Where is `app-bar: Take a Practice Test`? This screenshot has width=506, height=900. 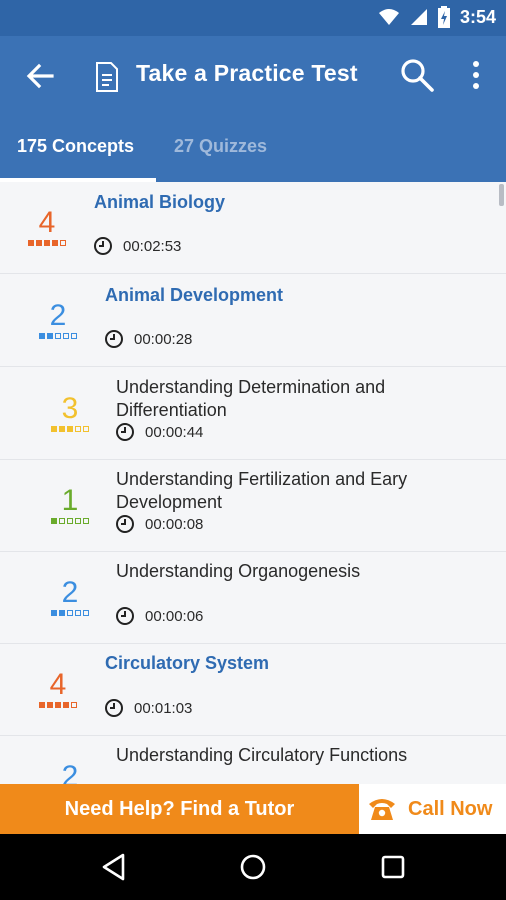 app-bar: Take a Practice Test is located at coordinates (253, 75).